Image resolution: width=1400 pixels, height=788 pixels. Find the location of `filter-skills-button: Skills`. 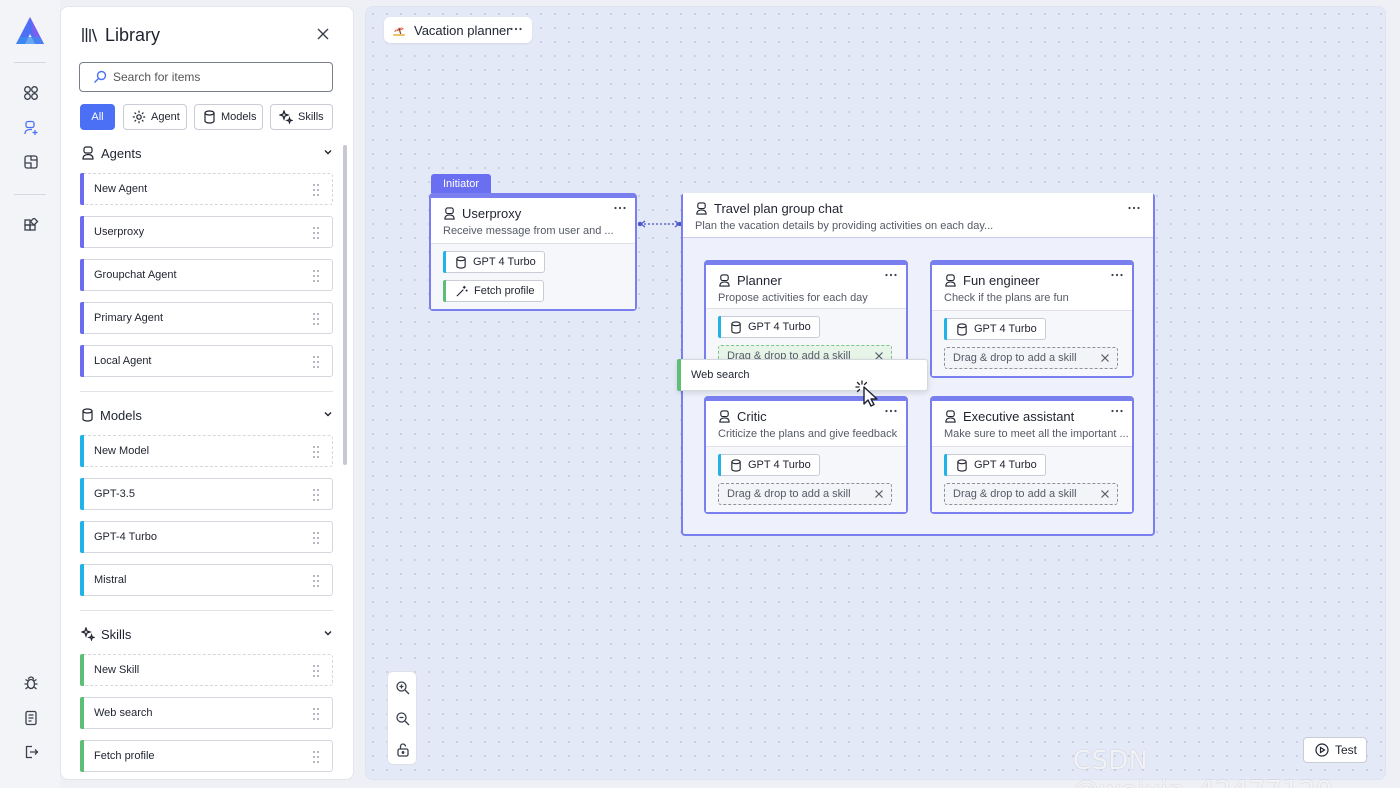

filter-skills-button: Skills is located at coordinates (301, 117).